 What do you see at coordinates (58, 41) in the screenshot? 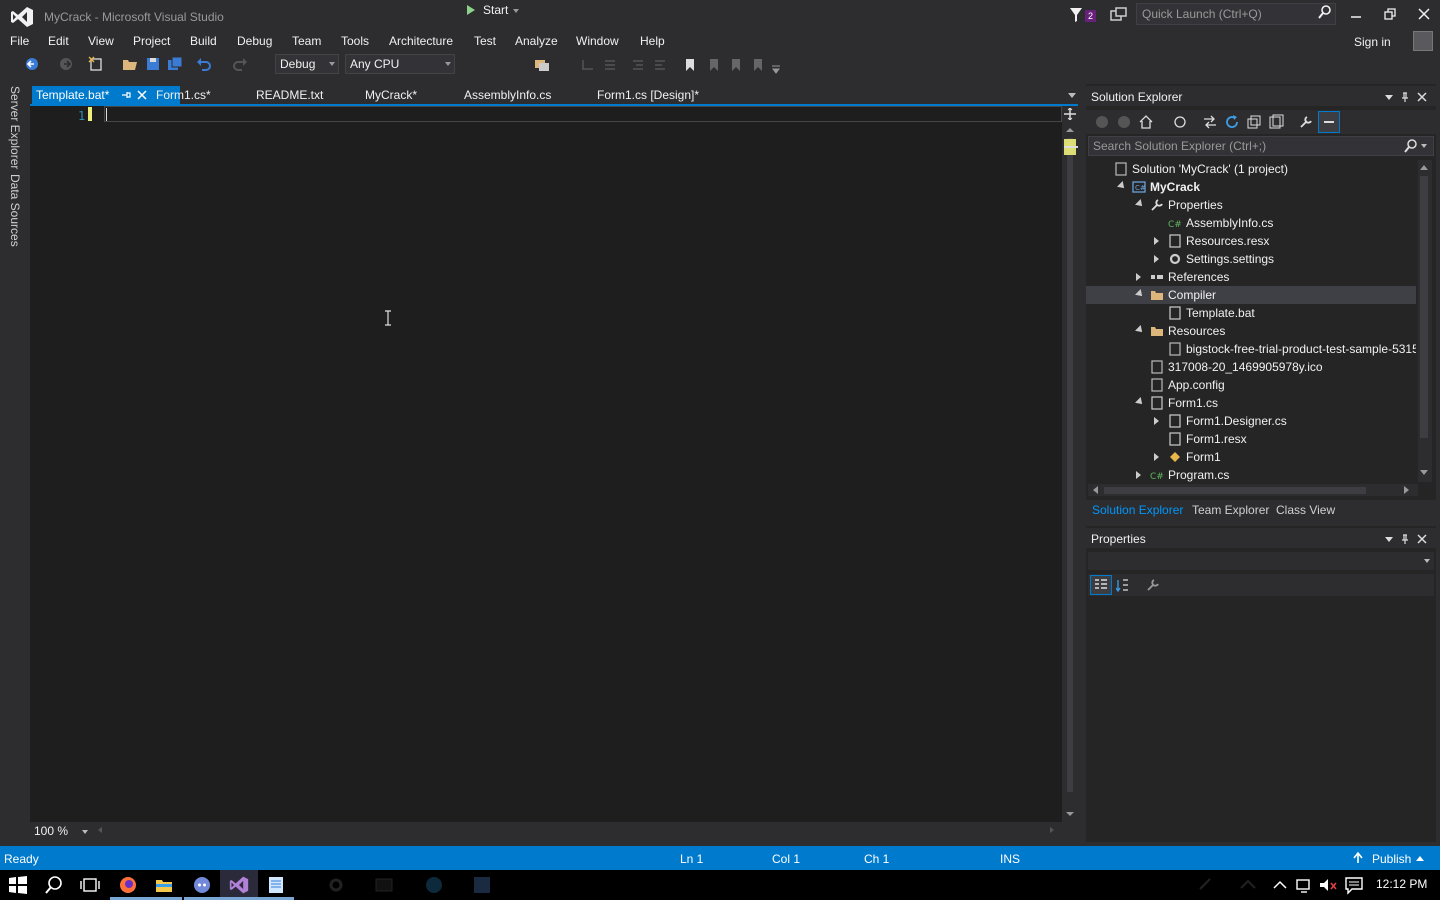
I see `menu-edit: Edit` at bounding box center [58, 41].